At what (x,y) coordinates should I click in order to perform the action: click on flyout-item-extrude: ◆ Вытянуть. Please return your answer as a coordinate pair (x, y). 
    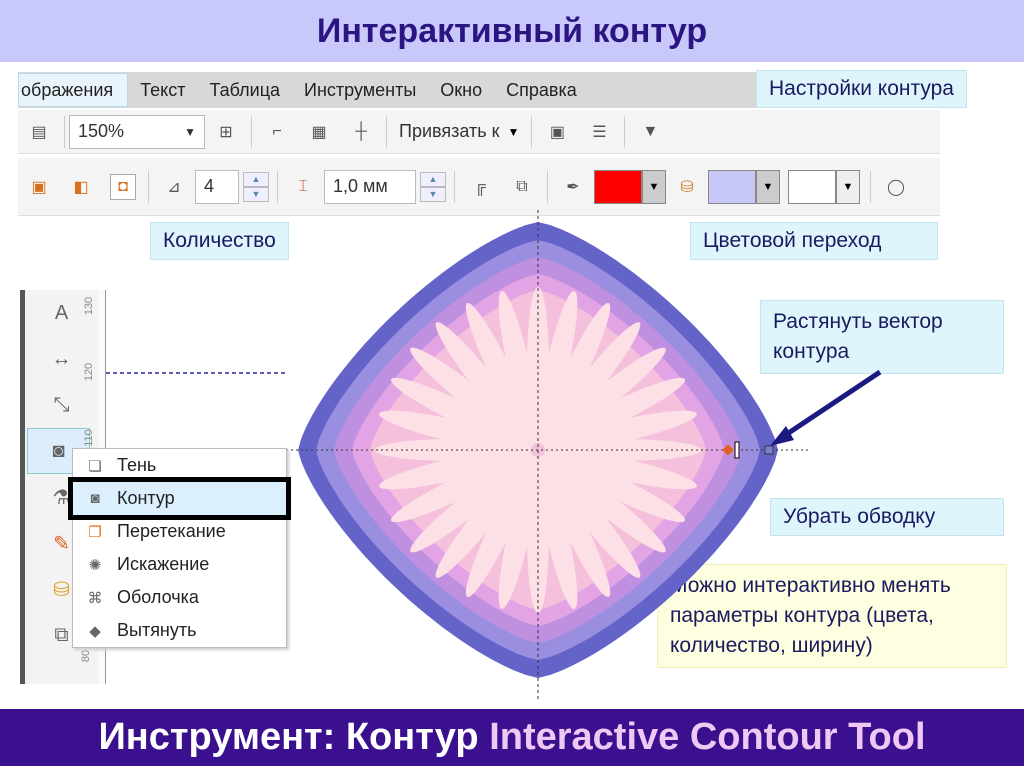
    Looking at the image, I should click on (179, 630).